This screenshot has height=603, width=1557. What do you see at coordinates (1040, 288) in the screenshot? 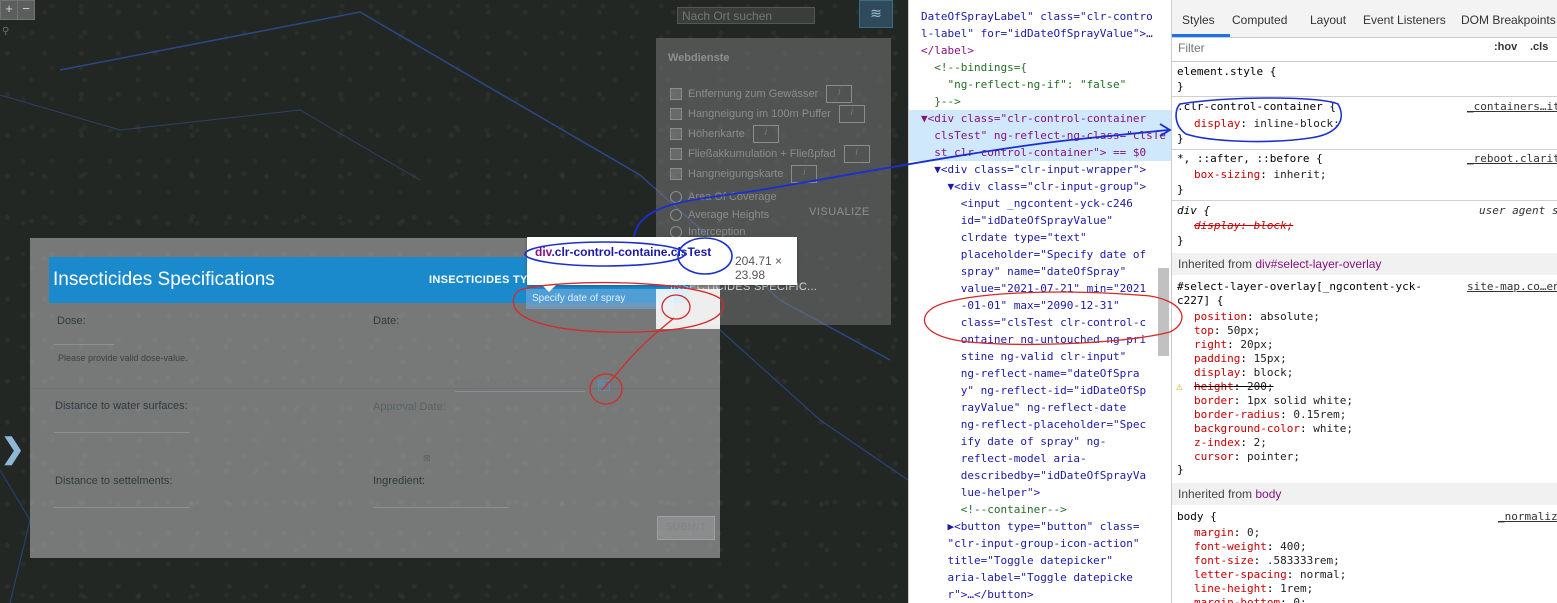
I see `dom-line: value="2021-07-21" min="2021` at bounding box center [1040, 288].